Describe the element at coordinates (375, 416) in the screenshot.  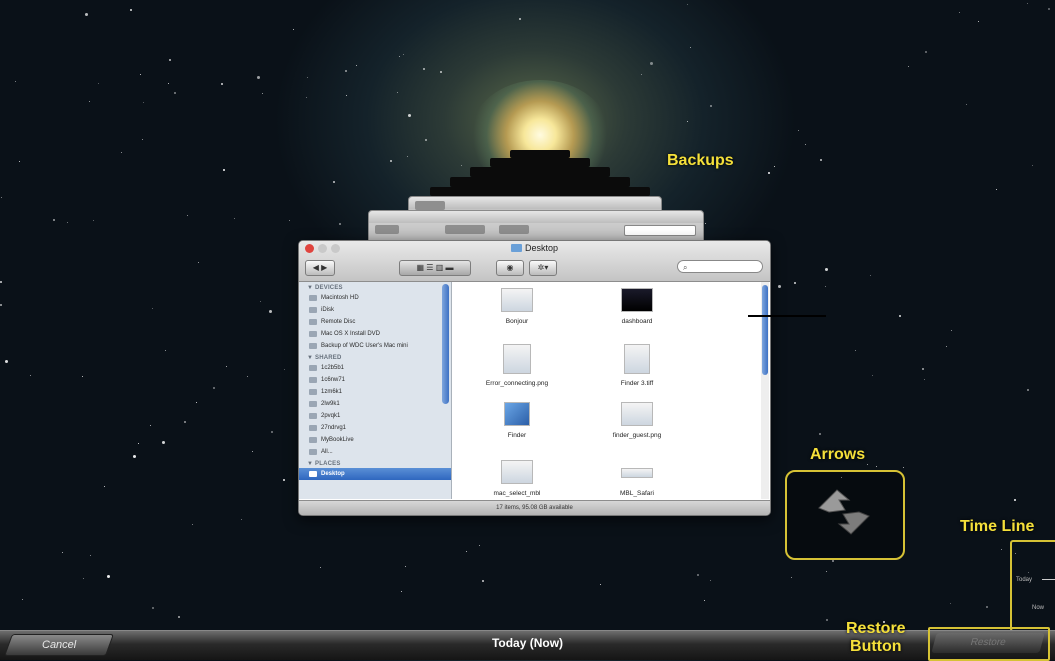
I see `sidebar-item-shared: 2pvqk1` at that location.